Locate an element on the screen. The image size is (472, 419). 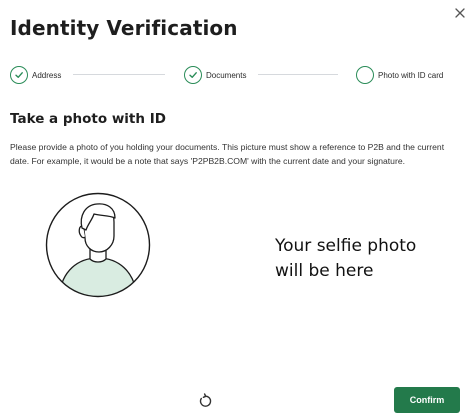
step-documents: Documents is located at coordinates (215, 75).